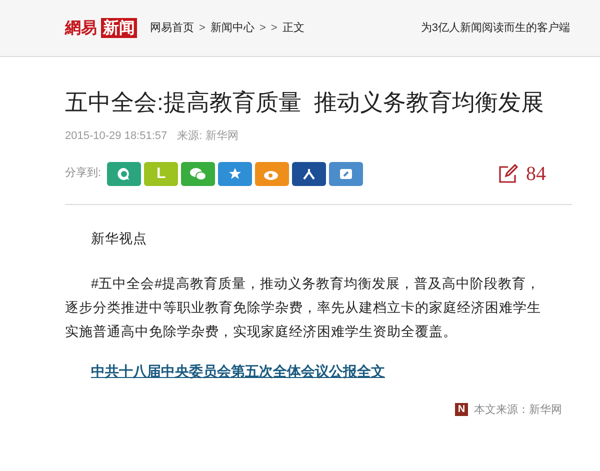  What do you see at coordinates (207, 136) in the screenshot?
I see `source-label: 来源: 新华网` at bounding box center [207, 136].